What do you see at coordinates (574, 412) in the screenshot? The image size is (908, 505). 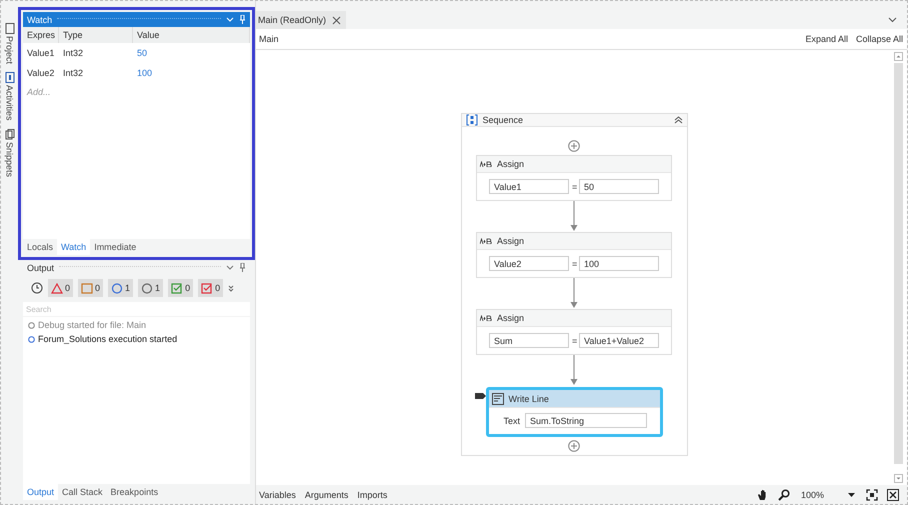 I see `write-line-activity: Write Line Text Sum.ToString` at bounding box center [574, 412].